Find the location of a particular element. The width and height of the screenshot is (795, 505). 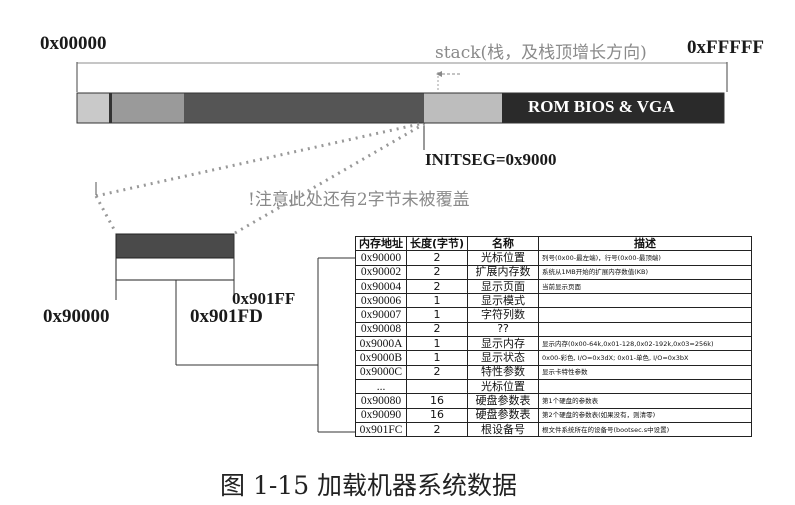

table-row: 0x90000 2 光标位置 列号(0x00-最左端)，行号(0x00-最顶端) is located at coordinates (553, 258).